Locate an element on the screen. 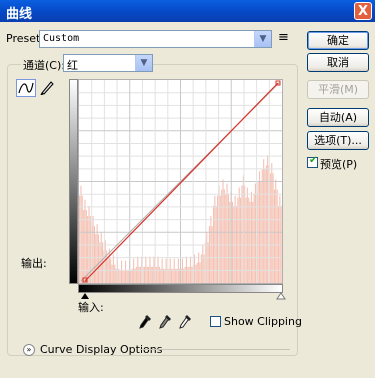 This screenshot has height=378, width=375. eyedropper-gray-icon is located at coordinates (165, 322).